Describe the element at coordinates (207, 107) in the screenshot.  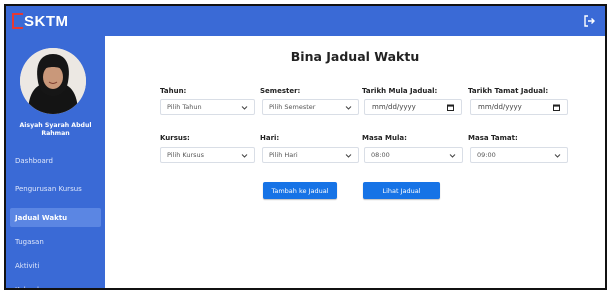
I see `tahun-select: Pilih Tahun` at that location.